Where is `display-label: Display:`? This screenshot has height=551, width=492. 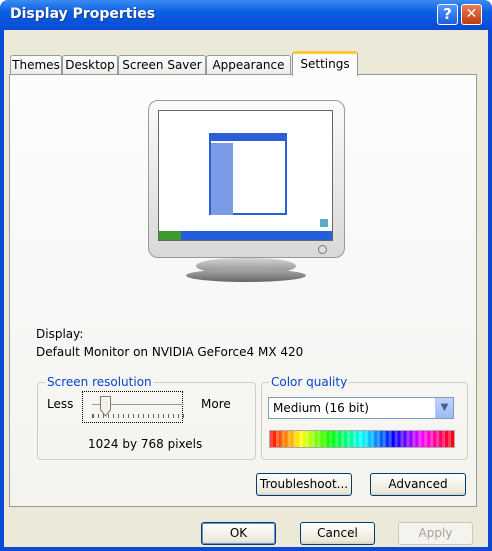
display-label: Display: is located at coordinates (60, 334).